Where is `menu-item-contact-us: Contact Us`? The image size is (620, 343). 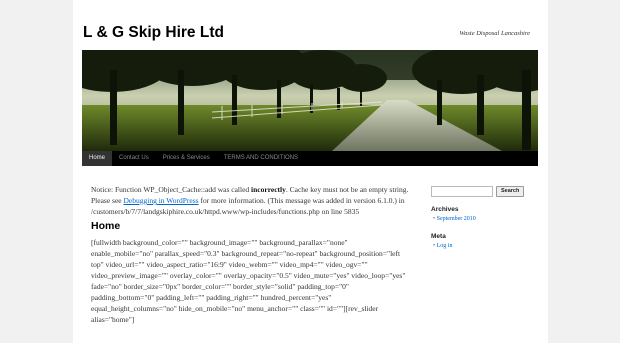
menu-item-contact-us: Contact Us is located at coordinates (134, 158).